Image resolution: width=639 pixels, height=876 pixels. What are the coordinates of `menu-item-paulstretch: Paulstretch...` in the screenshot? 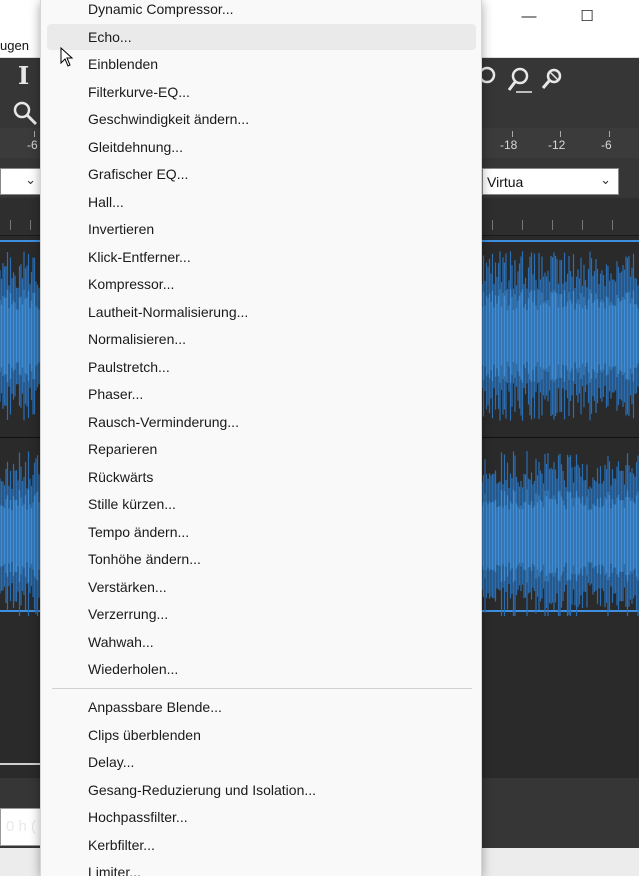 It's located at (261, 367).